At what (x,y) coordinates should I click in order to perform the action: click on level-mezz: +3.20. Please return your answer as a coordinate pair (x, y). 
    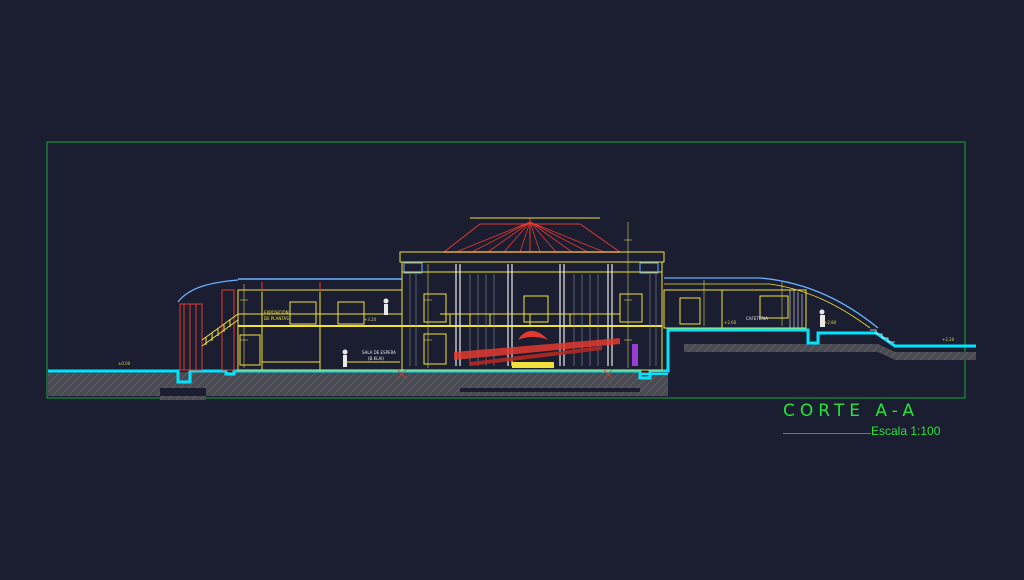
    Looking at the image, I should click on (370, 319).